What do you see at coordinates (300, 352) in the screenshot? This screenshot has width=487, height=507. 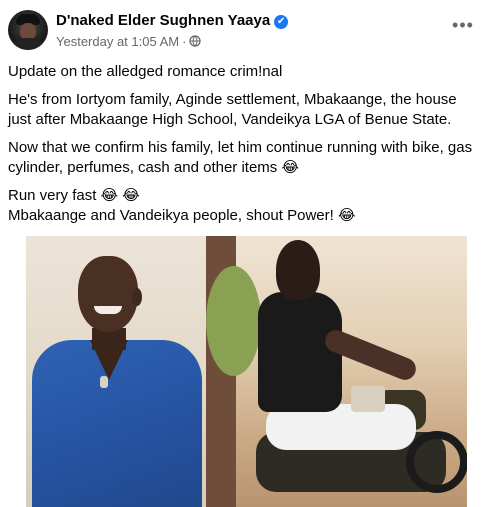 I see `photo-rider-top` at bounding box center [300, 352].